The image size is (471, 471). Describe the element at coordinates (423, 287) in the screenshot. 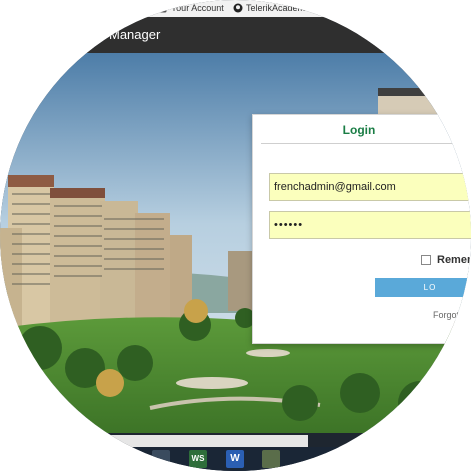

I see `login-button: LO` at that location.